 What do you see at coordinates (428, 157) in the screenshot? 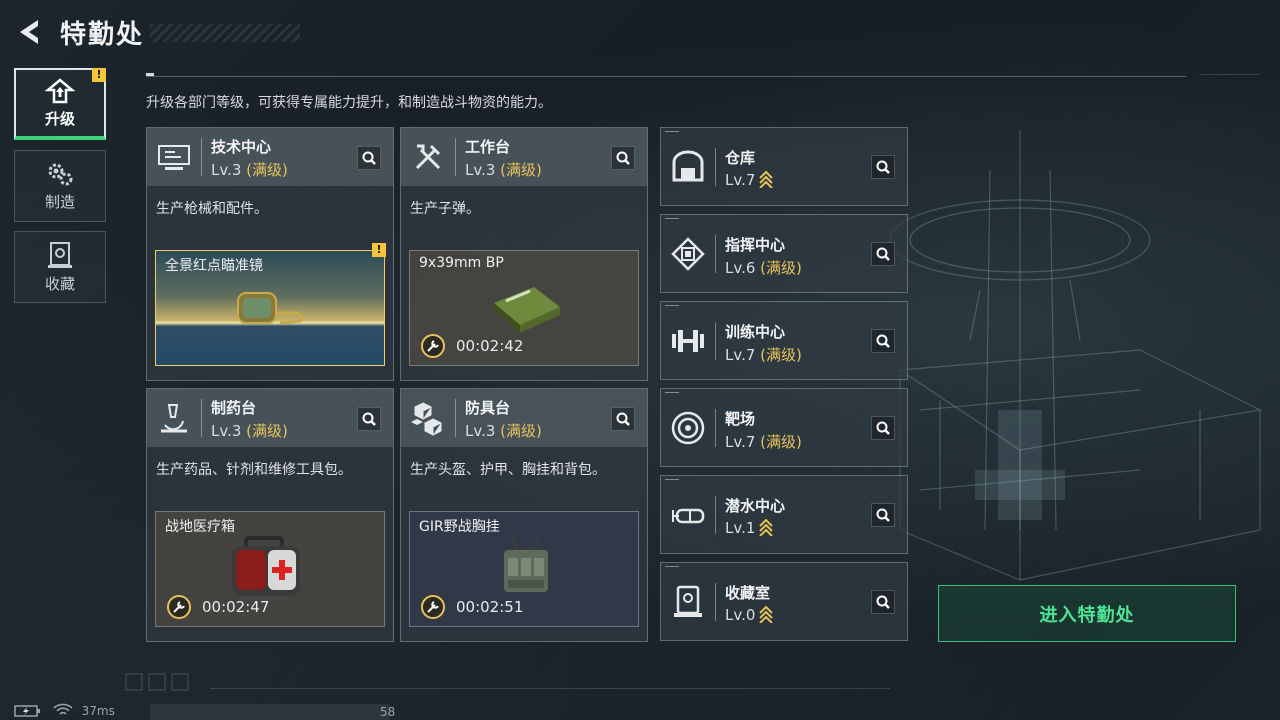
I see `tools-icon` at bounding box center [428, 157].